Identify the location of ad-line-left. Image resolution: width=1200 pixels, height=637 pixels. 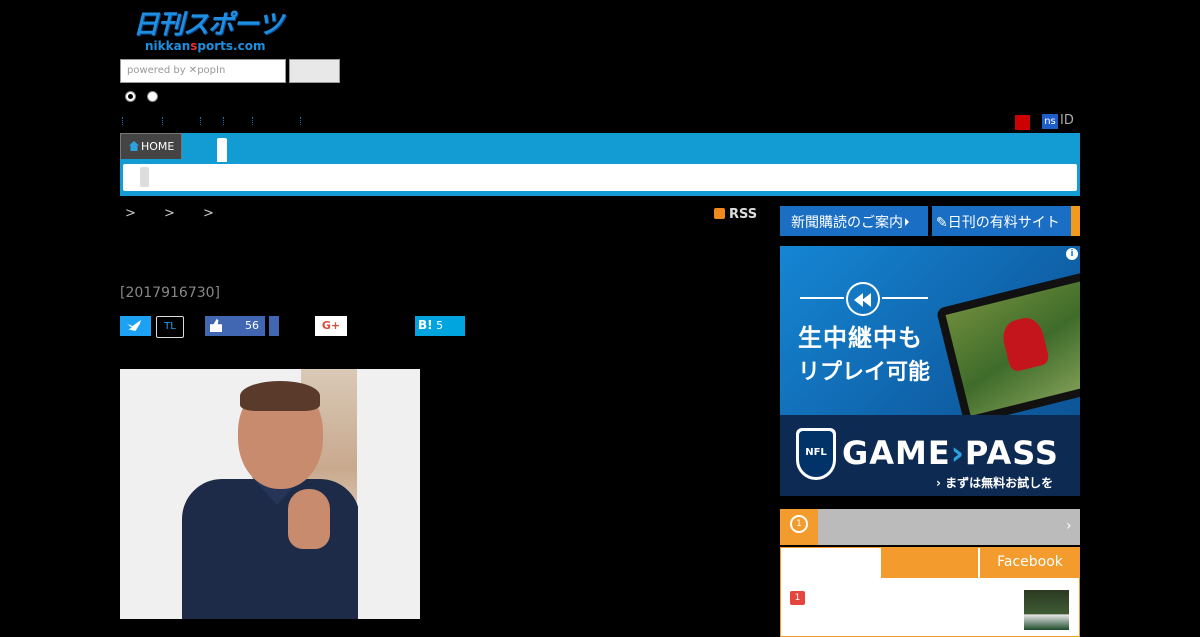
(822, 298).